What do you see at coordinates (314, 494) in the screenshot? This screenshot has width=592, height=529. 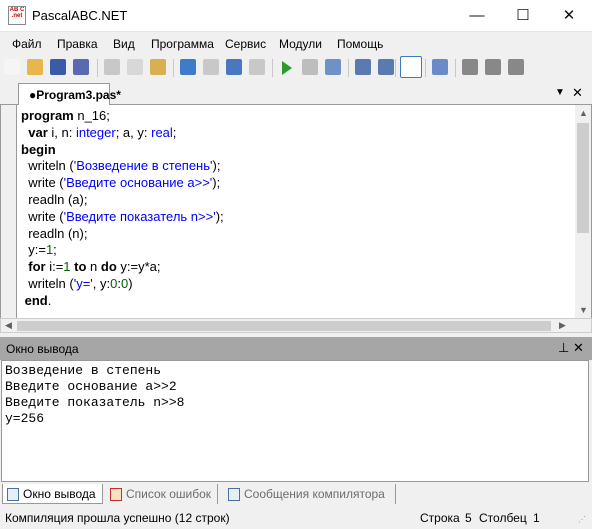 I see `tab-label: Сообщения компилятора` at bounding box center [314, 494].